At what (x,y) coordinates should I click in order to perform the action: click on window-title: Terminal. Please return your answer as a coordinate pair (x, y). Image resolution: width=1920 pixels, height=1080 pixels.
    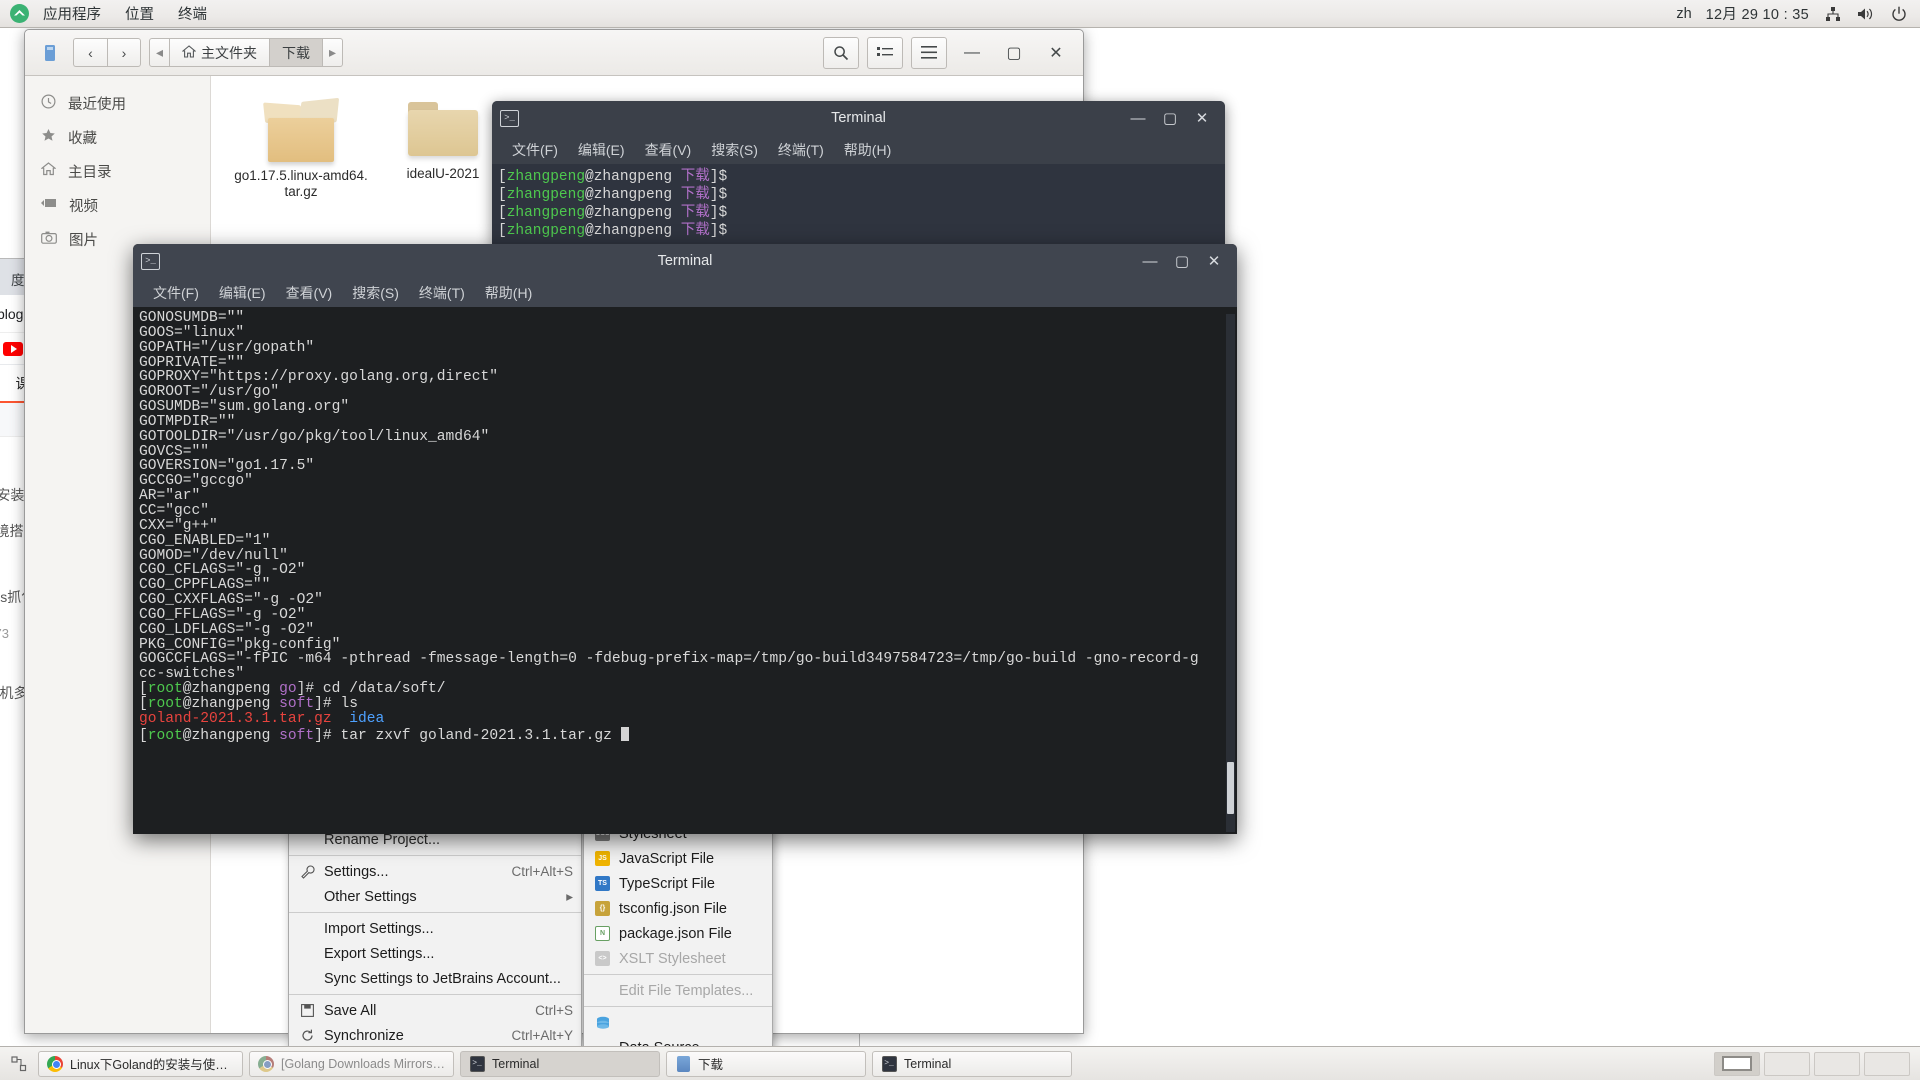
    Looking at the image, I should click on (858, 118).